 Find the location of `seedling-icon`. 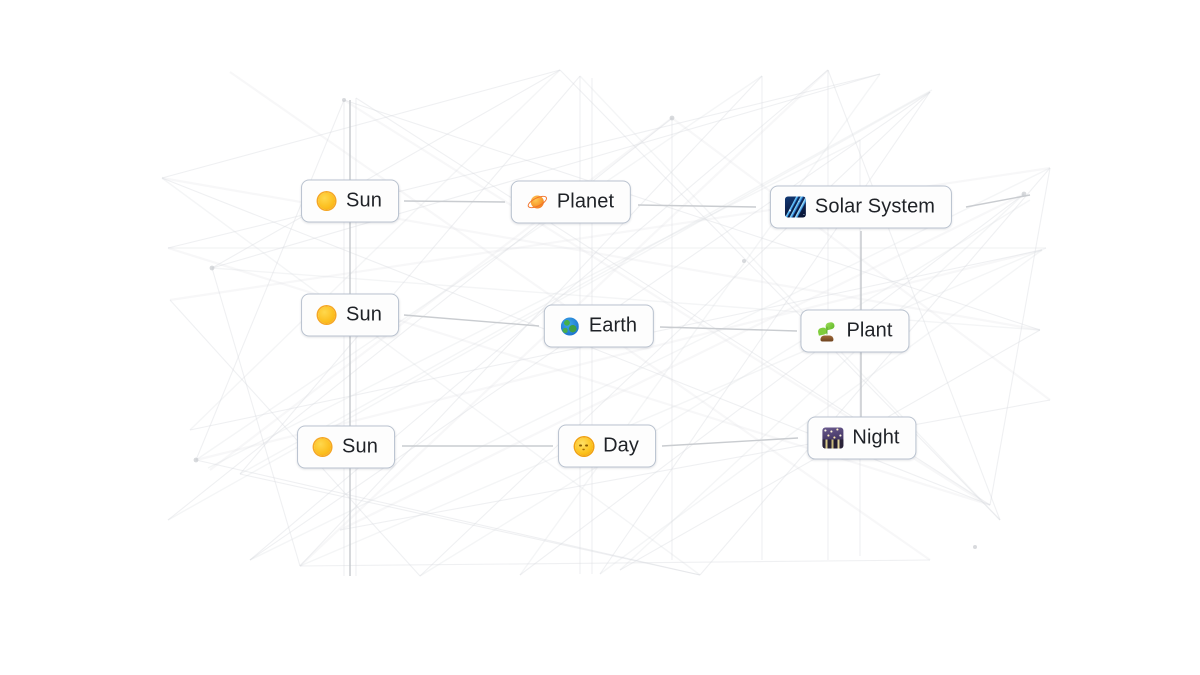

seedling-icon is located at coordinates (826, 331).